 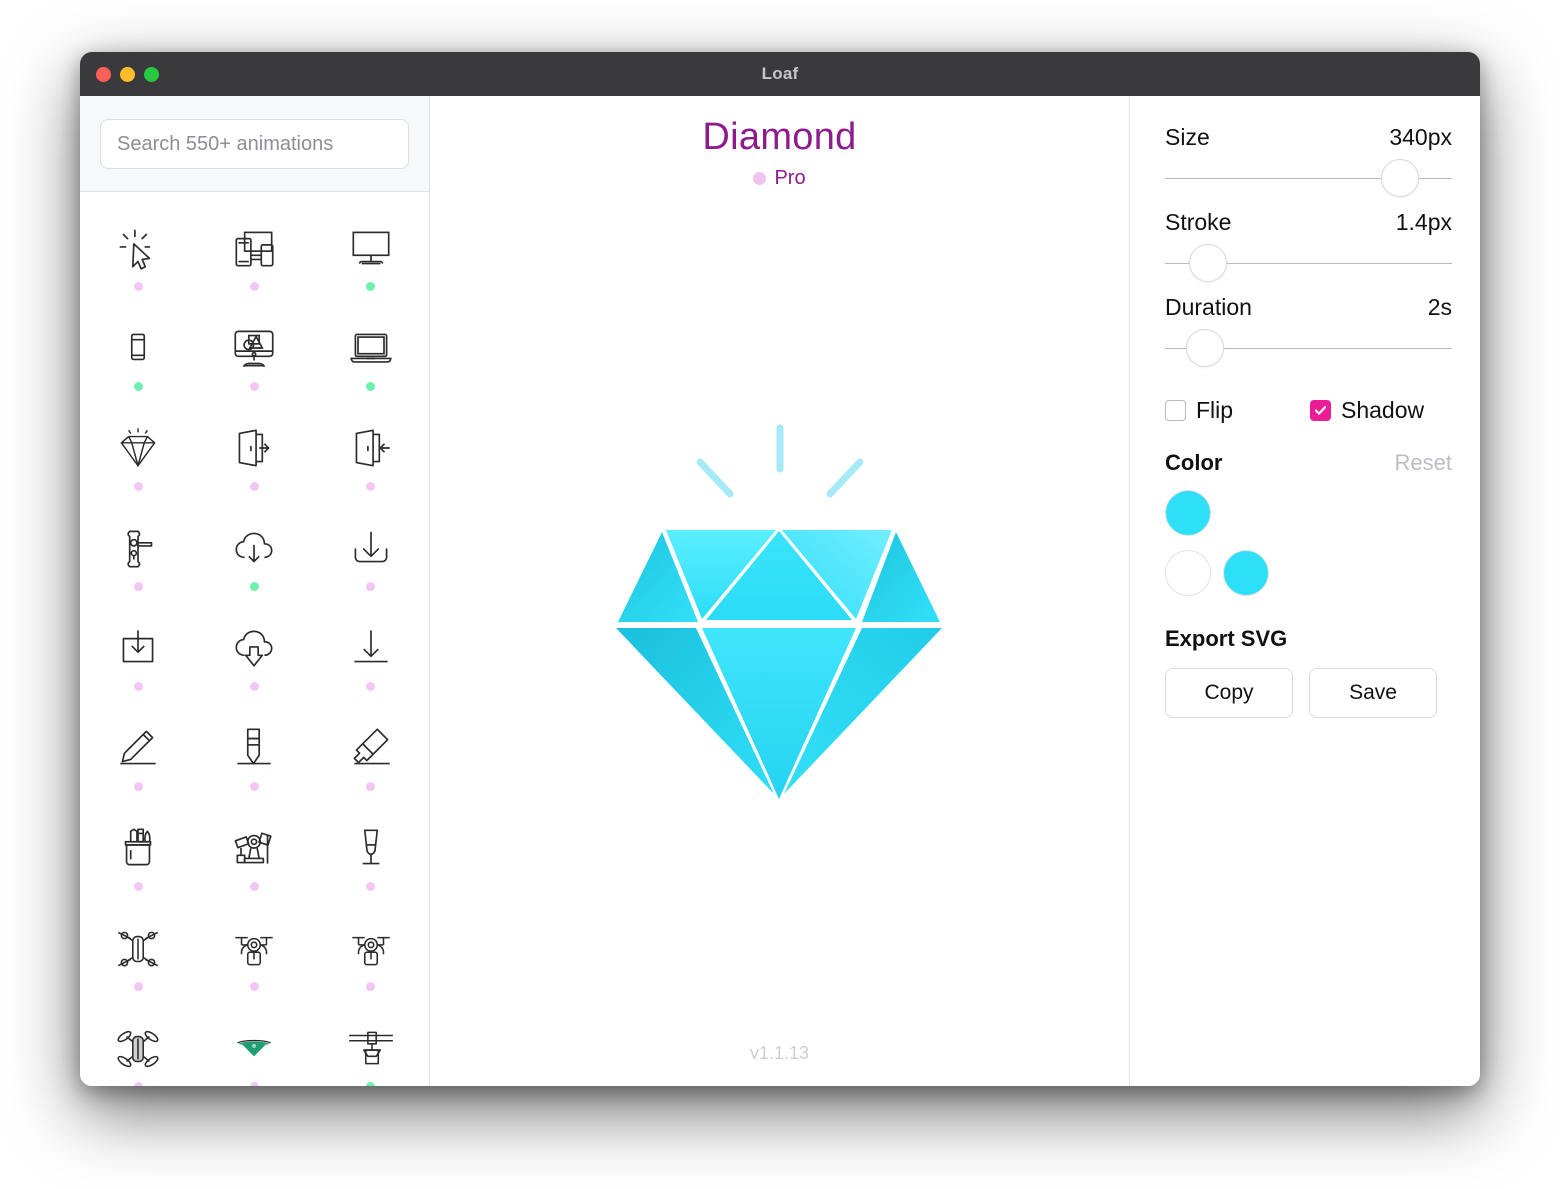 I want to click on flip-checkbox-box, so click(x=1175, y=410).